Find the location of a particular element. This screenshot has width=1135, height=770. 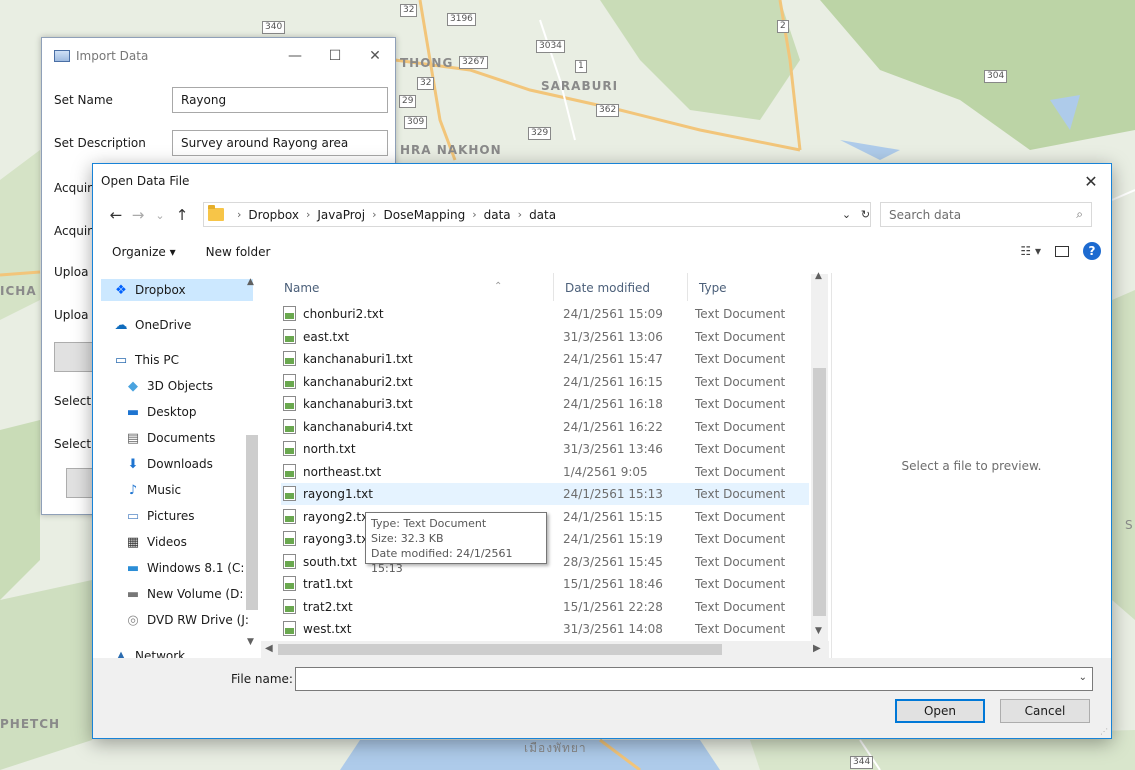

set-name-input: Rayong is located at coordinates (280, 100).